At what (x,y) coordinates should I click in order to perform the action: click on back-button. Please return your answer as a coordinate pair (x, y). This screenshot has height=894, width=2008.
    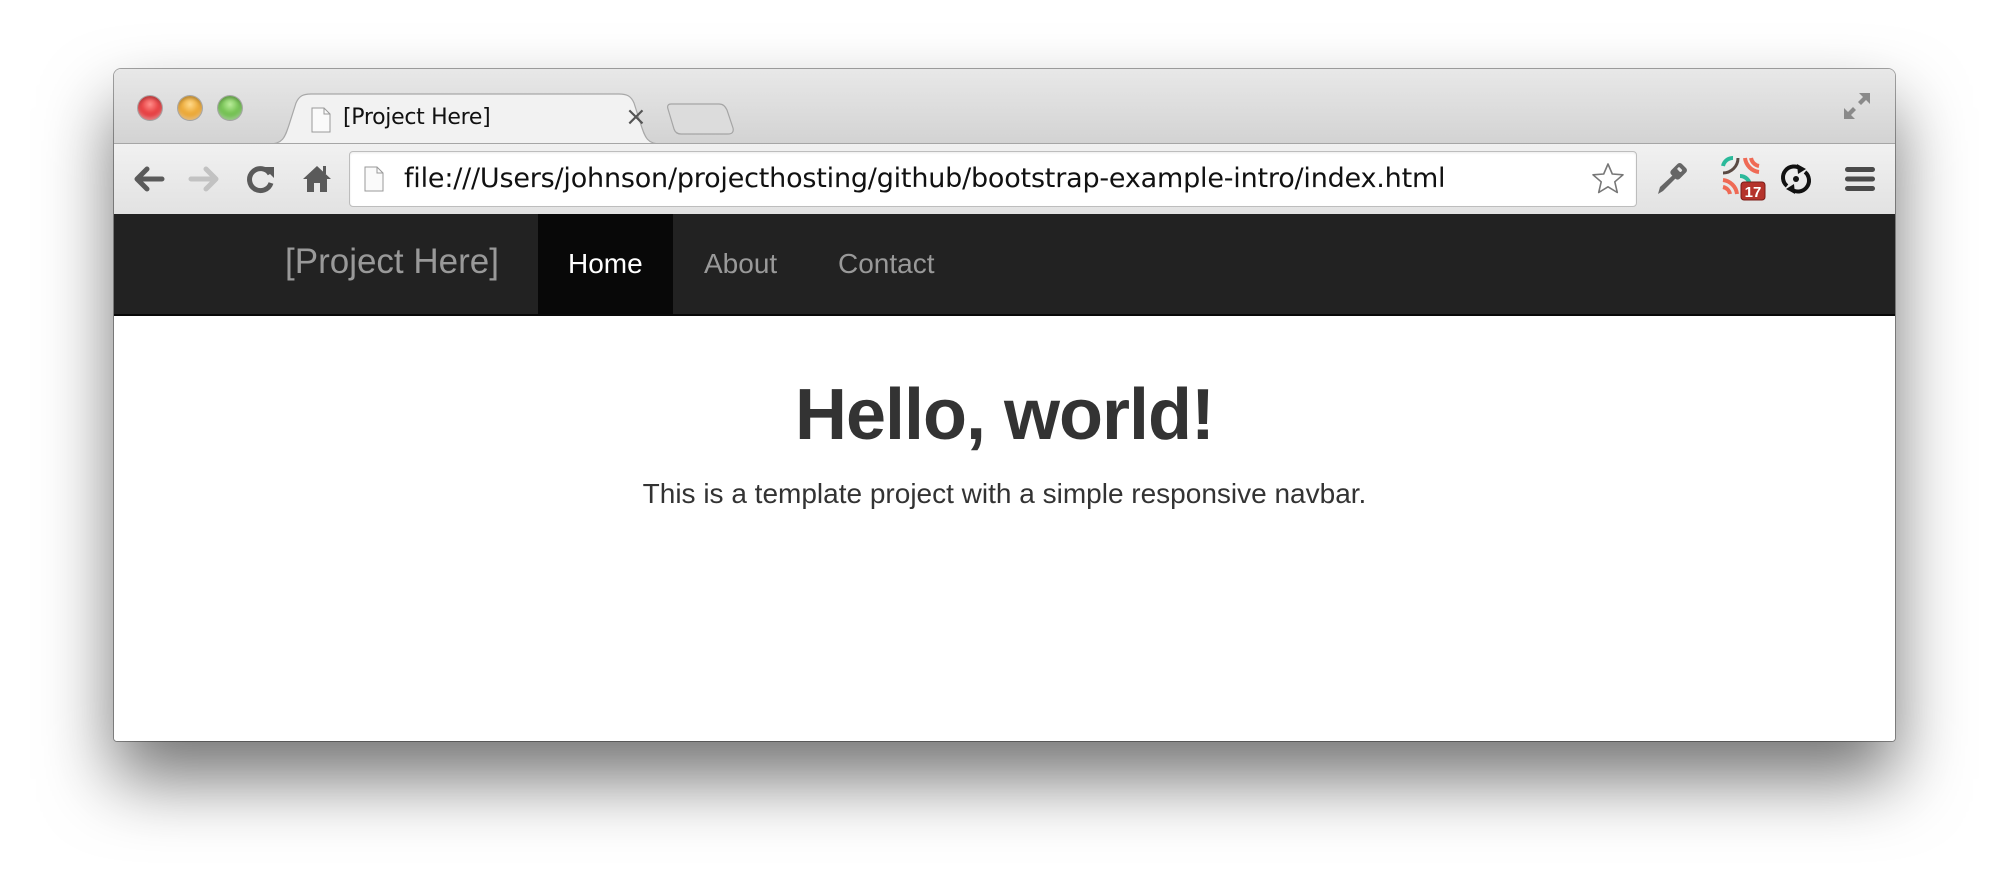
    Looking at the image, I should click on (149, 179).